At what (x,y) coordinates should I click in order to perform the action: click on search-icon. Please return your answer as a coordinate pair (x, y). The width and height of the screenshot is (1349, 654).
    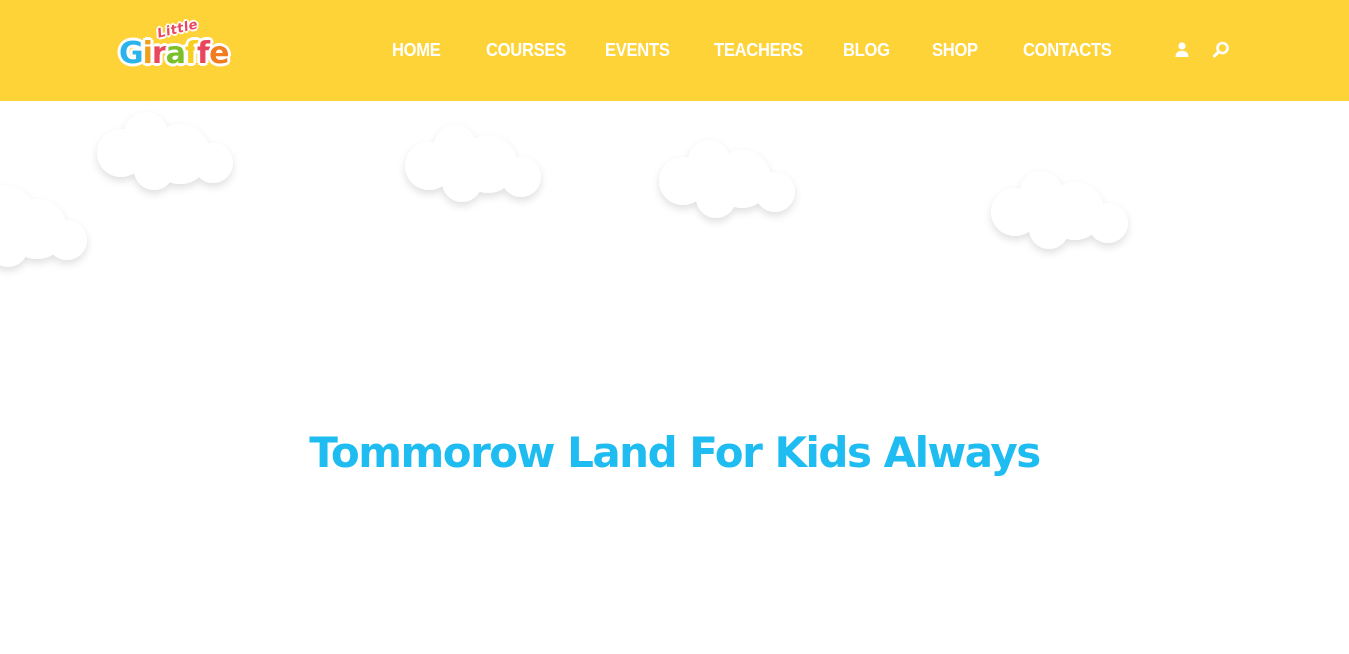
    Looking at the image, I should click on (1221, 50).